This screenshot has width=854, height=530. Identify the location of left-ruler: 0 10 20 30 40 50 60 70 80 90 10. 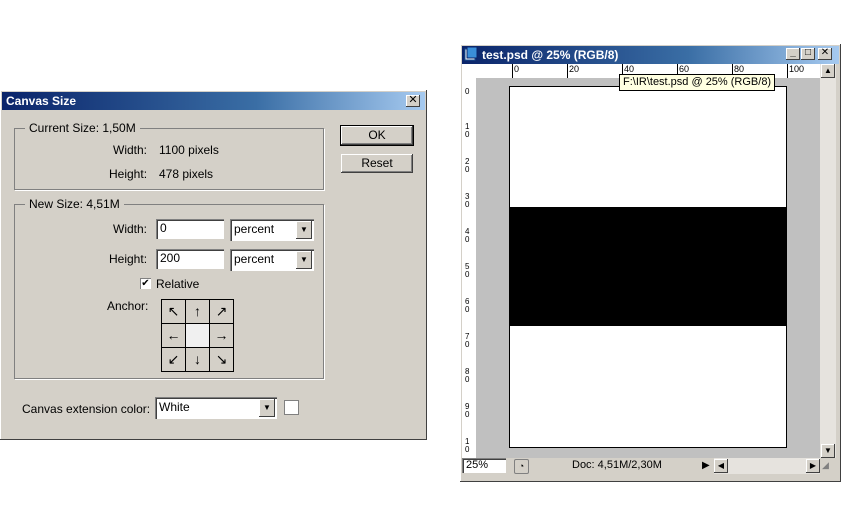
(469, 268).